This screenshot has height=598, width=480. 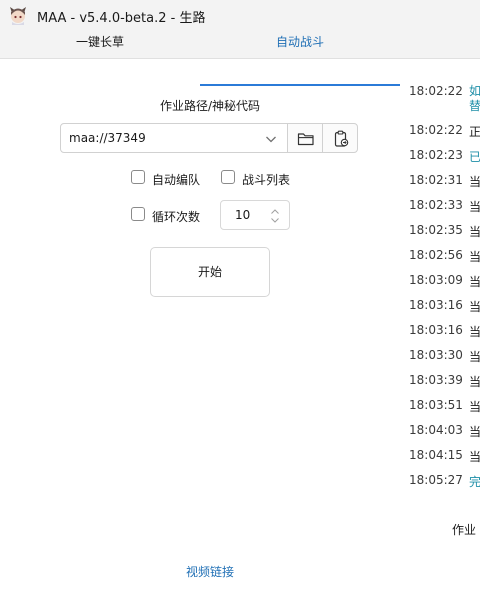 What do you see at coordinates (436, 230) in the screenshot?
I see `log-time: 18:02:35` at bounding box center [436, 230].